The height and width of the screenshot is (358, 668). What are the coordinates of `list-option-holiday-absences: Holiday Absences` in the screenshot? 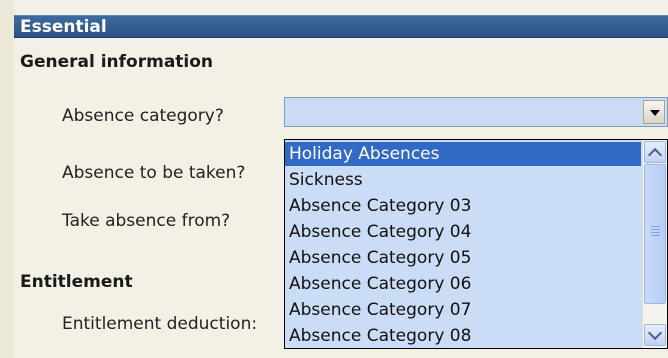 It's located at (463, 154).